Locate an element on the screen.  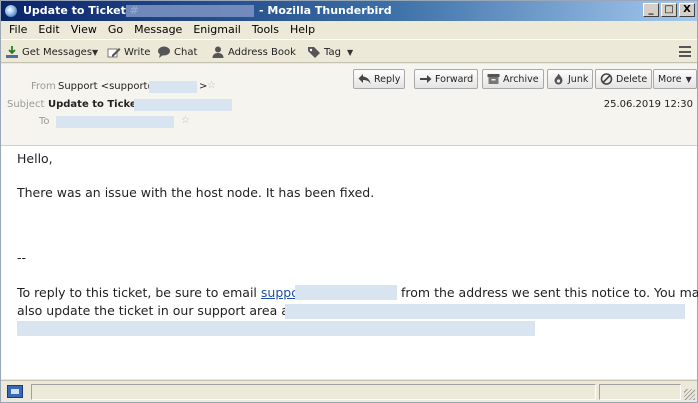
menu-tools: Tools is located at coordinates (265, 30).